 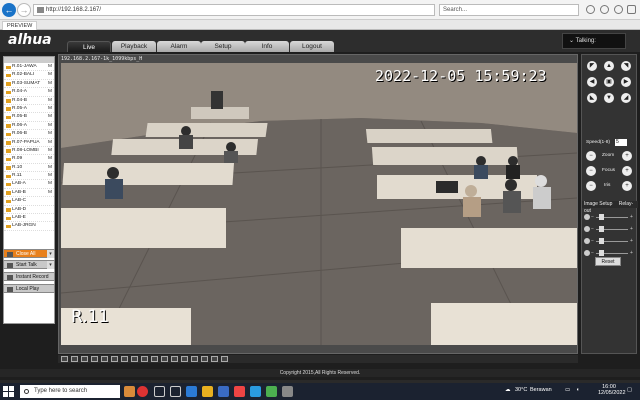 What do you see at coordinates (627, 156) in the screenshot?
I see `zoom-in-button: +` at bounding box center [627, 156].